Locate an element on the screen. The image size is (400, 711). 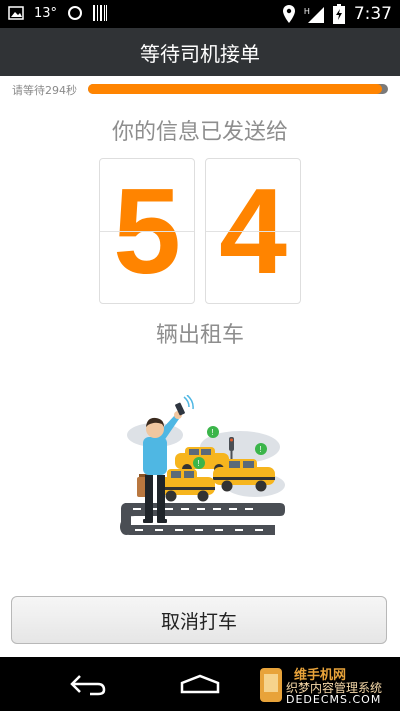
taxi-front is located at coordinates (186, 485).